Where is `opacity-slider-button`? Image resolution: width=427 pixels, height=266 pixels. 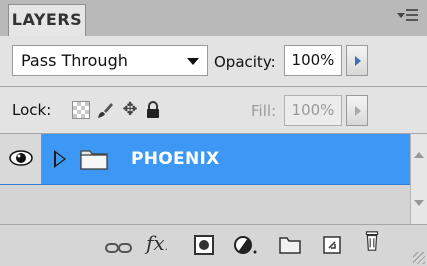
opacity-slider-button is located at coordinates (357, 60).